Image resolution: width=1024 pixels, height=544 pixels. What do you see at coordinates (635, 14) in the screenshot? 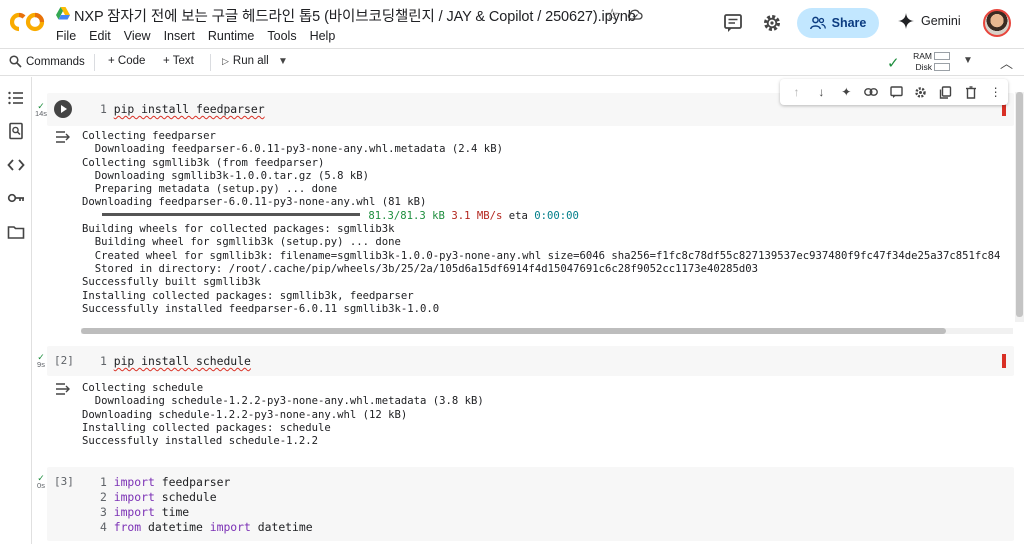
I see `cloud-saved-icon` at bounding box center [635, 14].